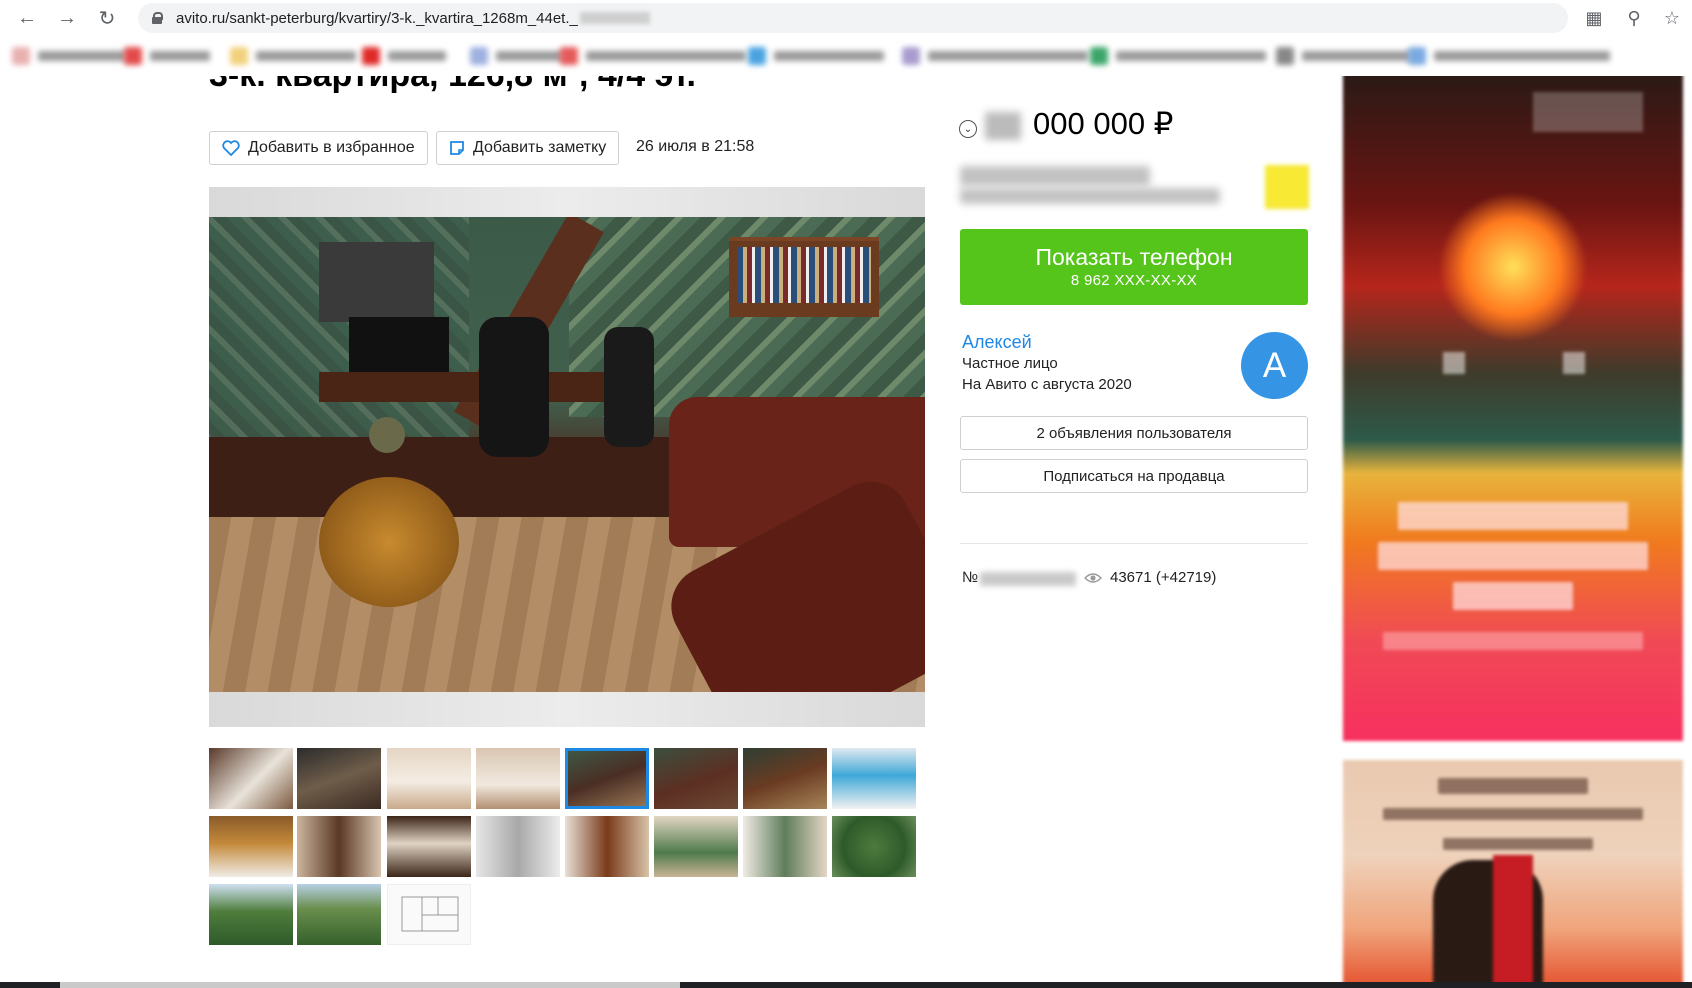 The height and width of the screenshot is (988, 1692). I want to click on back-icon: ←, so click(27, 18).